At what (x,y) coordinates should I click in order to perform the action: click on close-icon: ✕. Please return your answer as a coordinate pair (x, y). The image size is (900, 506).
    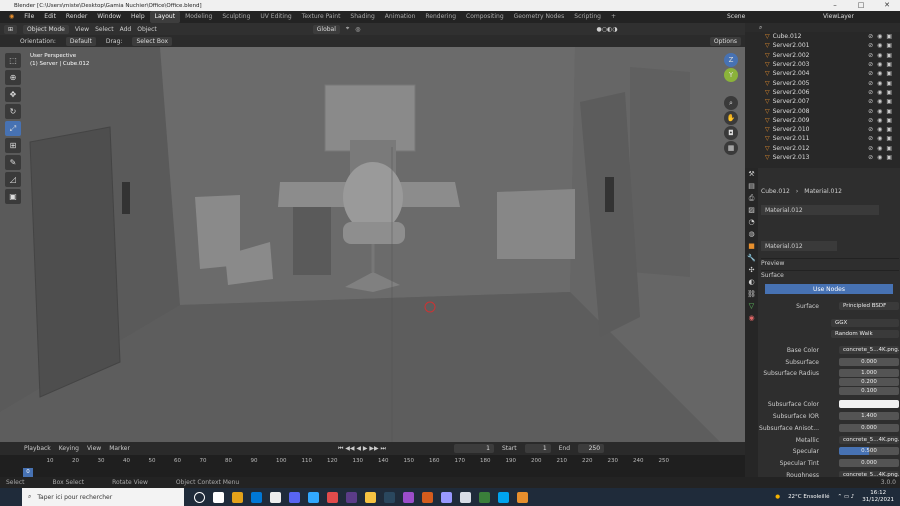
    Looking at the image, I should click on (887, 5).